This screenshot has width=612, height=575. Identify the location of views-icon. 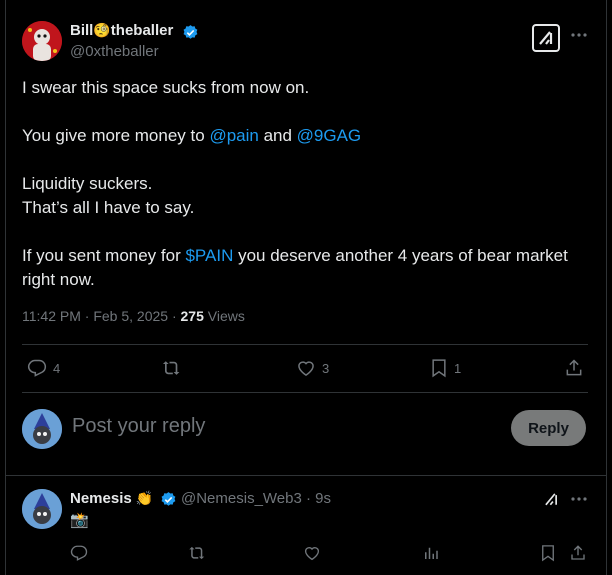
(431, 553).